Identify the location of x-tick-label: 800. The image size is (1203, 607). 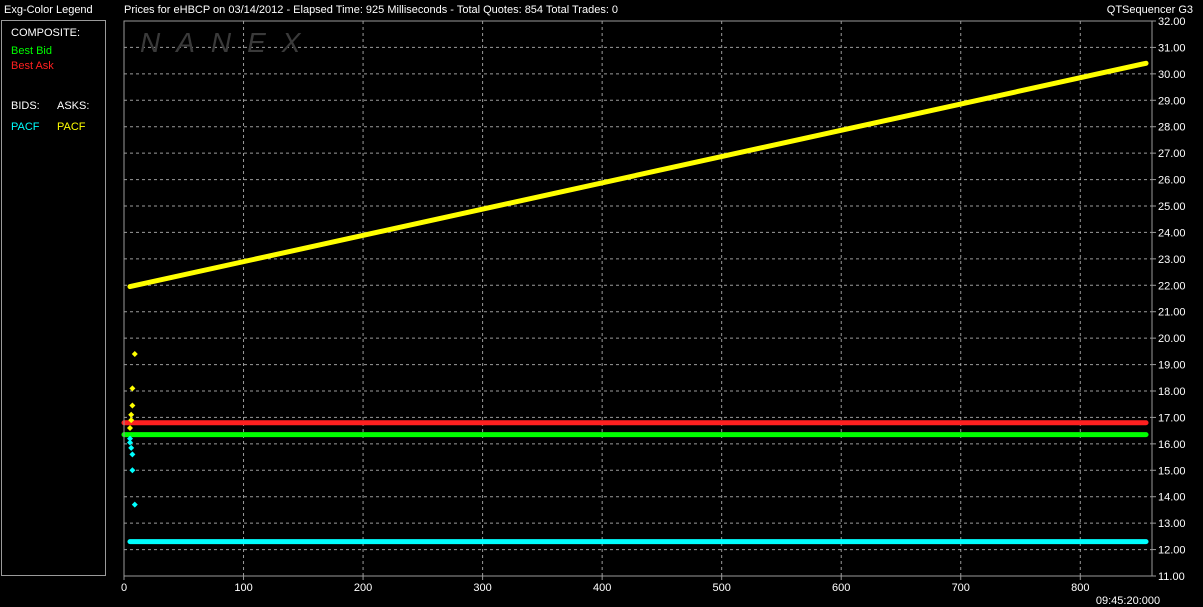
(1080, 588).